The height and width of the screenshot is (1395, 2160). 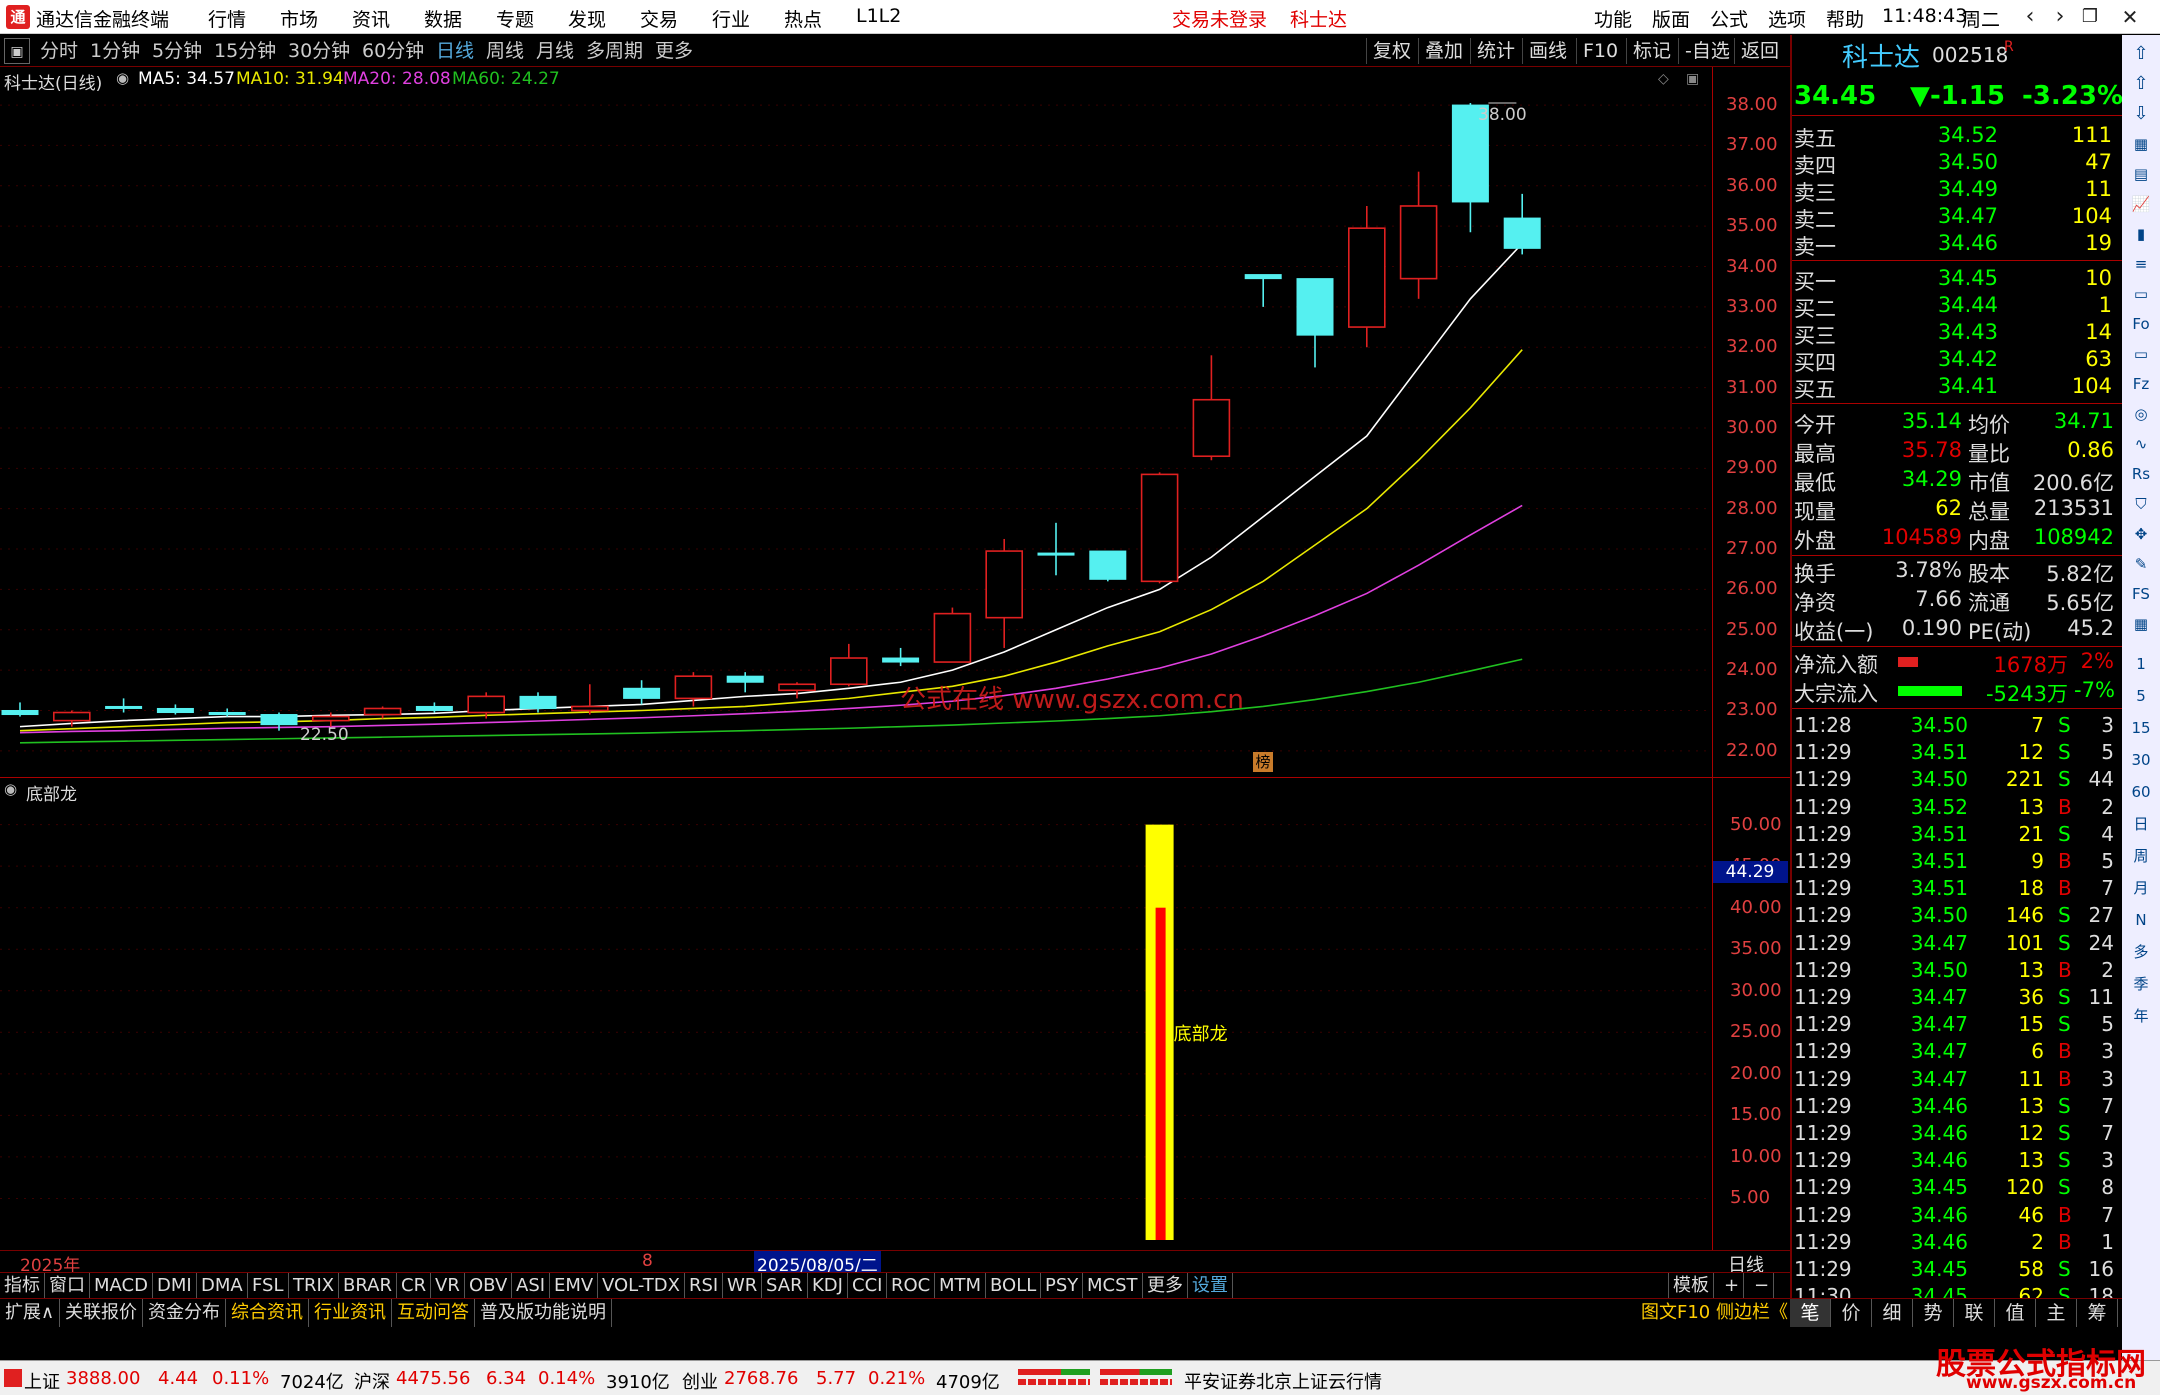 What do you see at coordinates (1283, 1381) in the screenshot?
I see `broker-name: 平安证券北京上证云行情` at bounding box center [1283, 1381].